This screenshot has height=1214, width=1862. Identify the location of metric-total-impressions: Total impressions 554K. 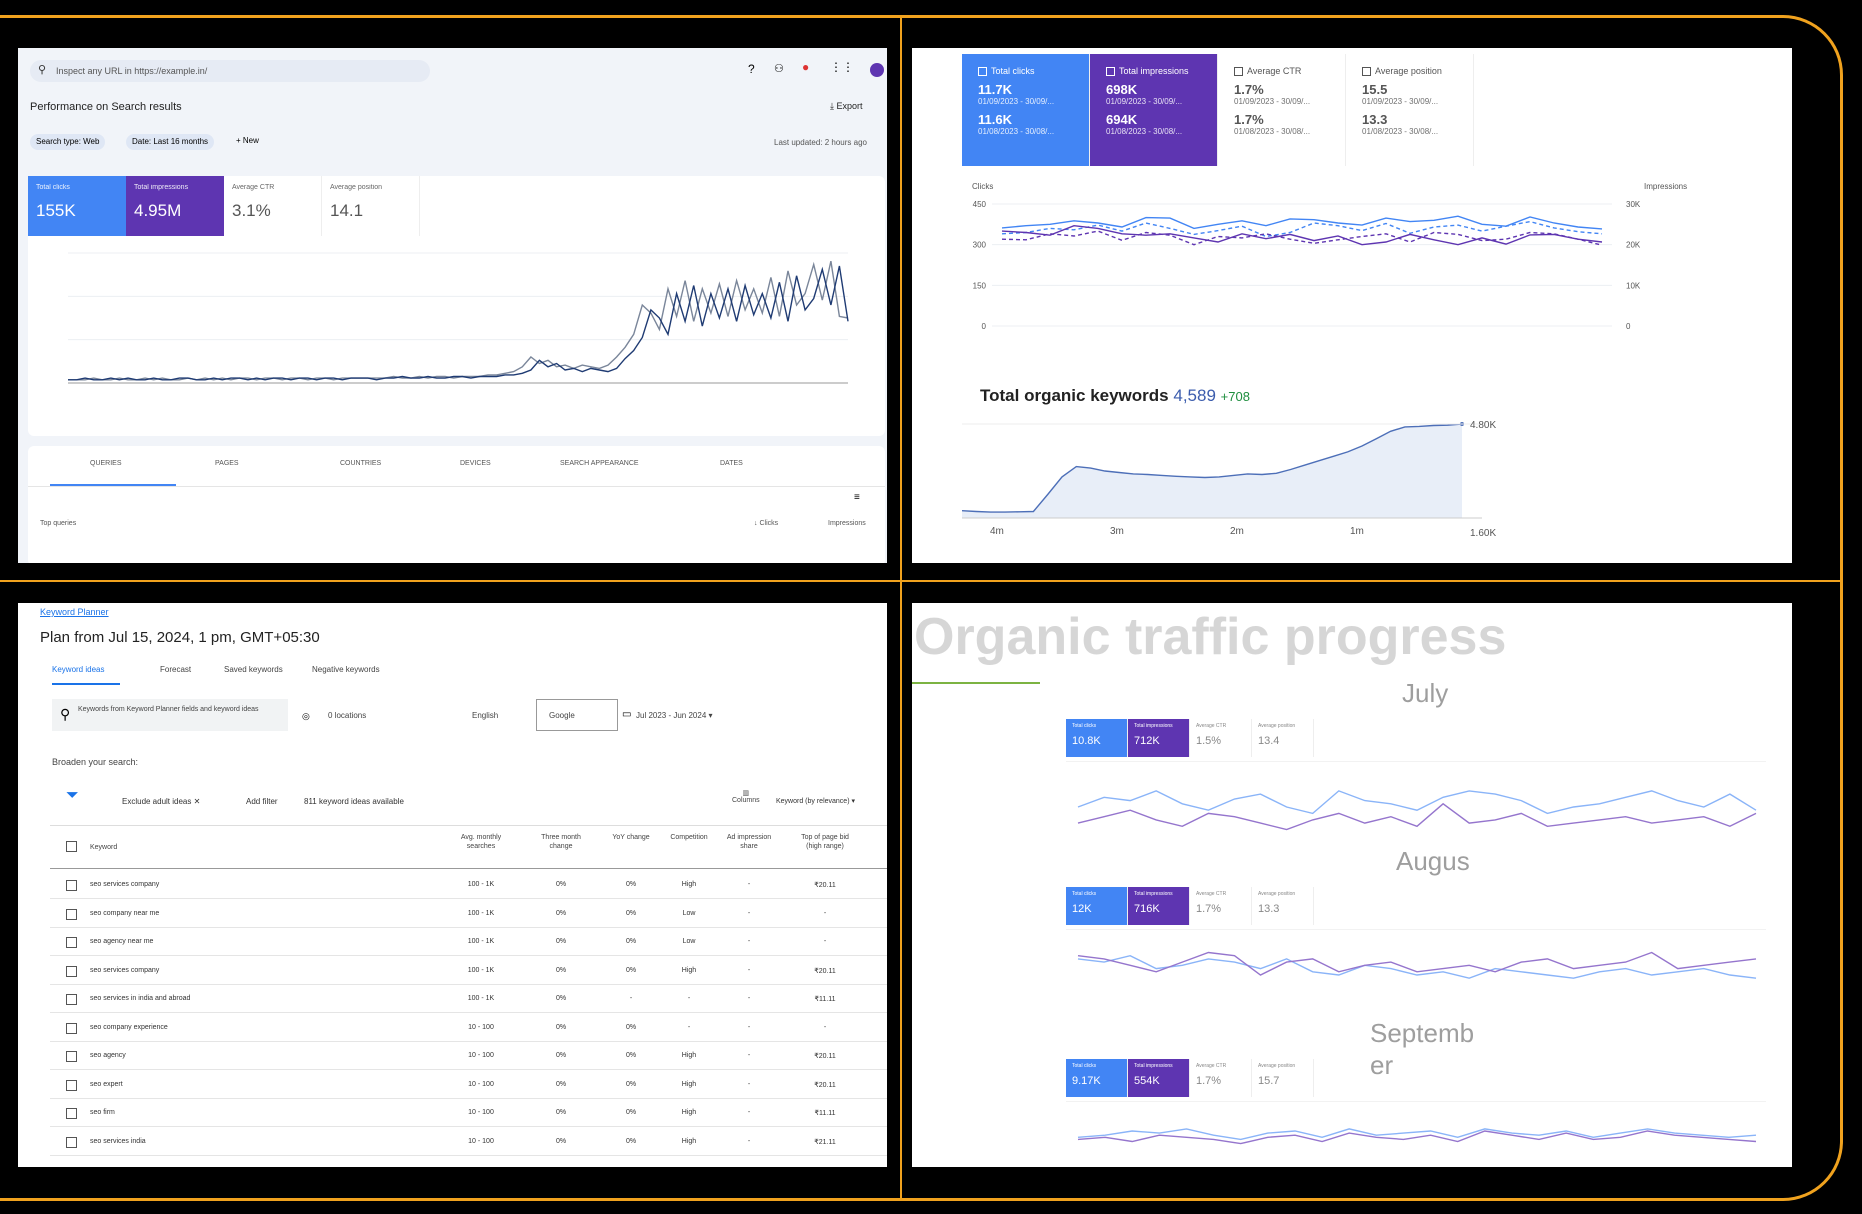
(1159, 1078).